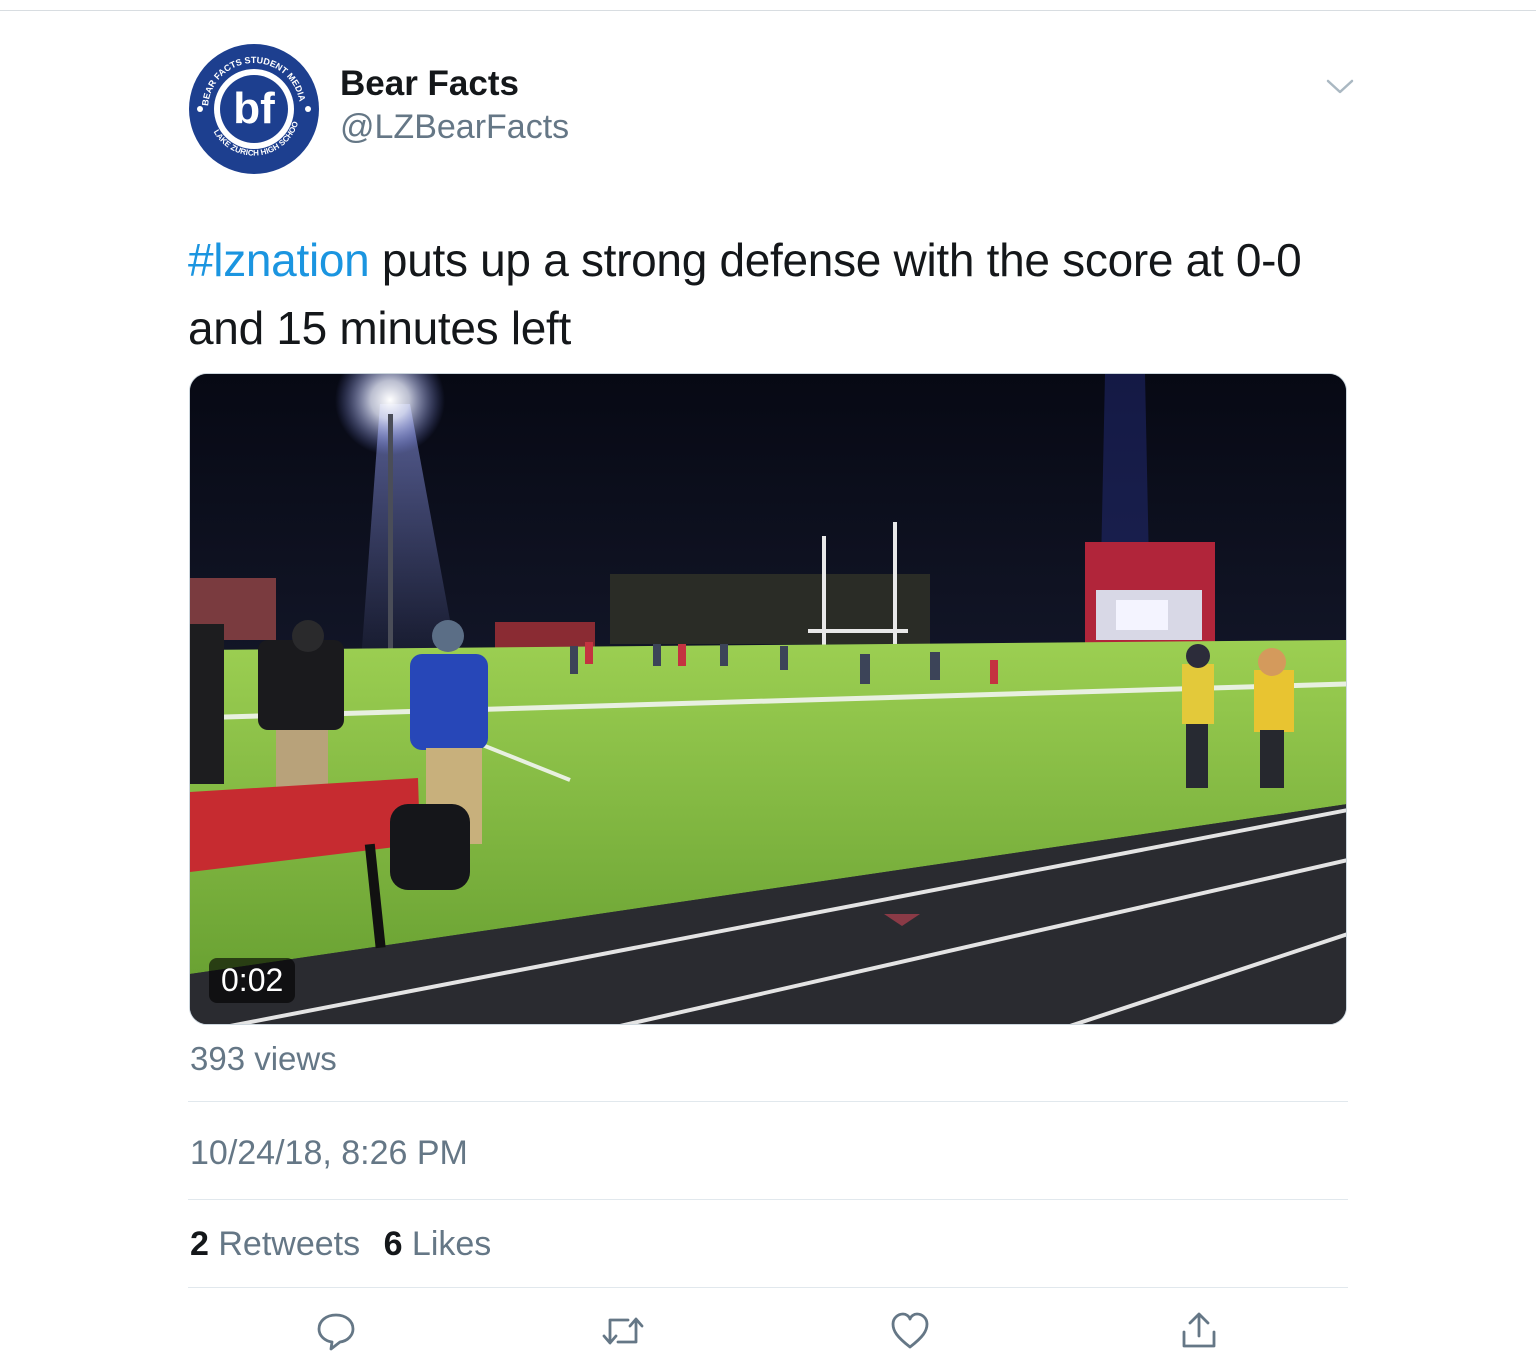  Describe the element at coordinates (429, 84) in the screenshot. I see `display-name: Bear Facts` at that location.